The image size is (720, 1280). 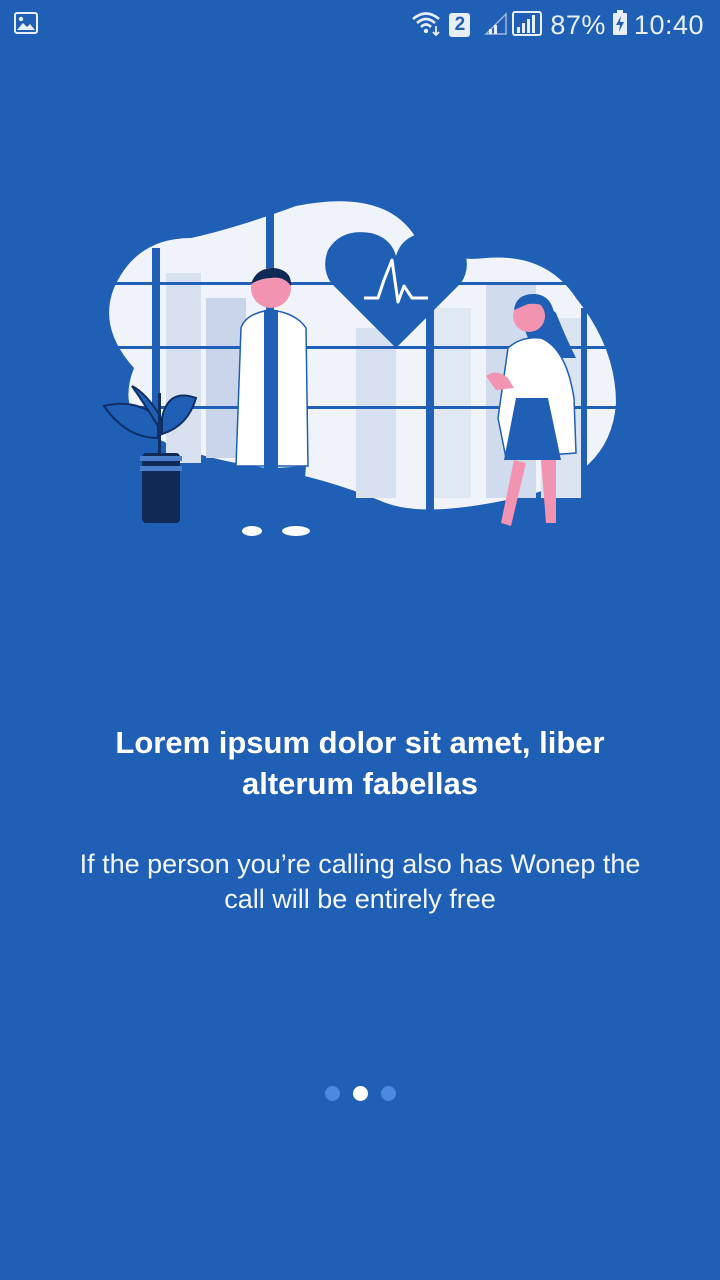 I want to click on battery-charging-icon, so click(x=620, y=25).